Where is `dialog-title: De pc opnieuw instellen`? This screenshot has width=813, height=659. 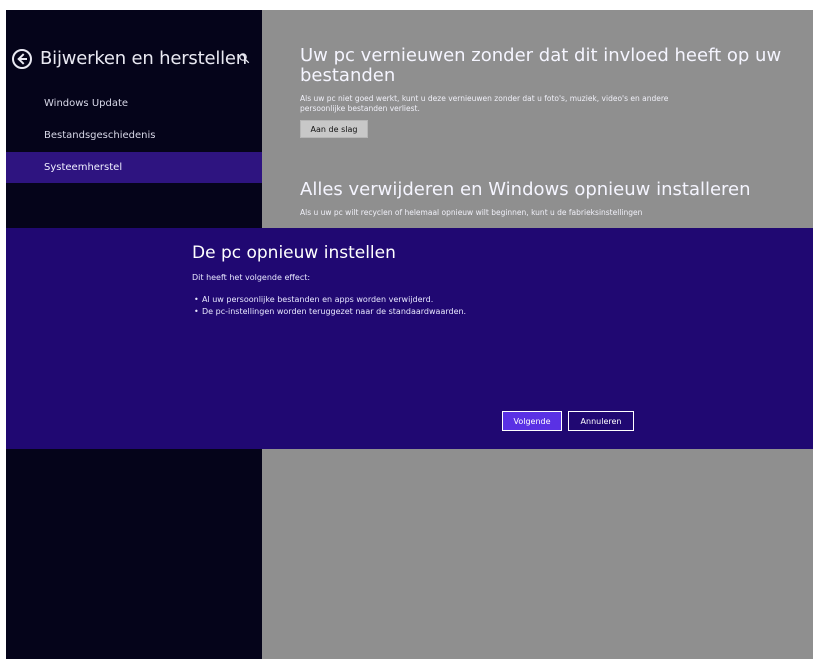
dialog-title: De pc opnieuw instellen is located at coordinates (294, 253).